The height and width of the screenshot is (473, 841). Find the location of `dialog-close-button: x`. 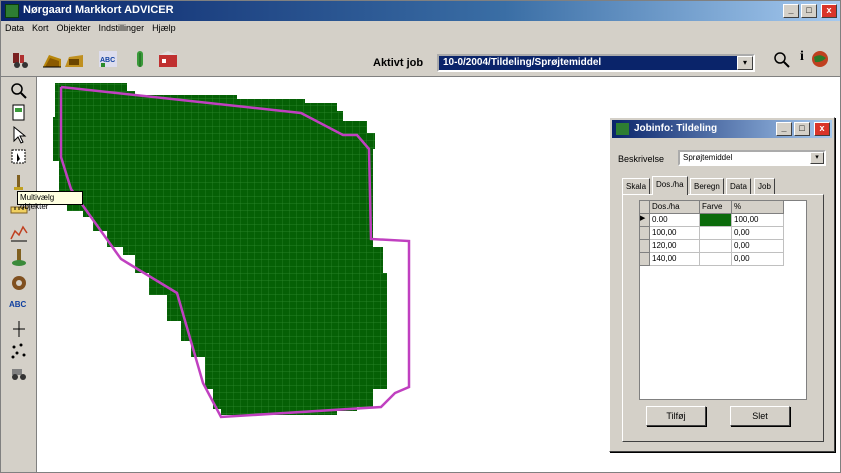

dialog-close-button: x is located at coordinates (822, 129).